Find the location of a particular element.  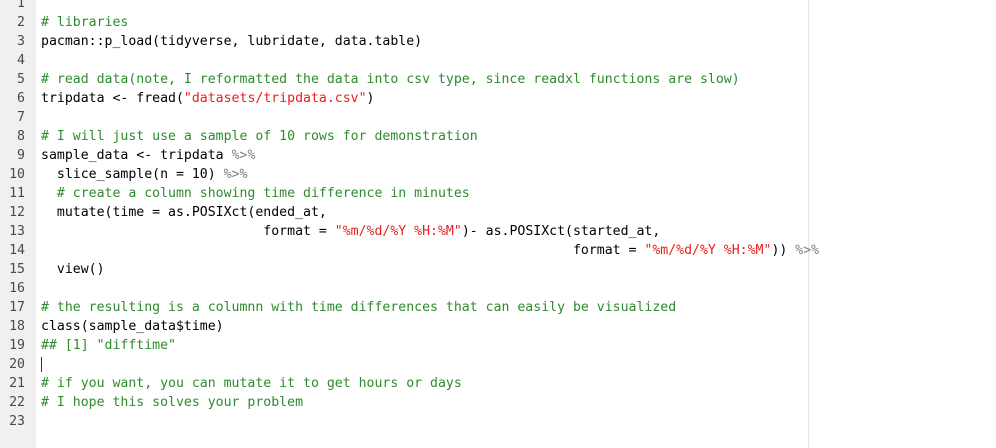

code-line: 10 slice_sample(n = 10) %>% is located at coordinates (498, 174).